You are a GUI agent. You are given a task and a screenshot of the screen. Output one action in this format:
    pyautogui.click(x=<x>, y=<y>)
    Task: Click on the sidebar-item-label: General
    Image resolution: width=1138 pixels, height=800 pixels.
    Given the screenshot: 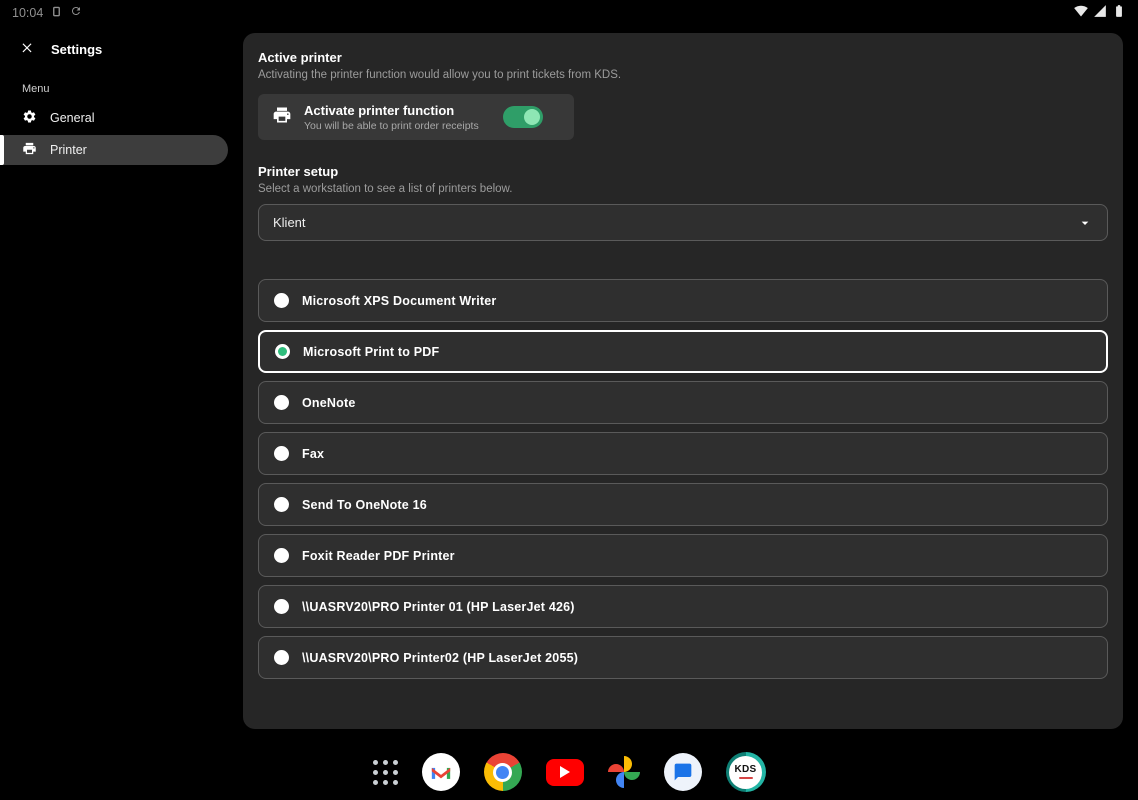 What is the action you would take?
    pyautogui.click(x=72, y=118)
    